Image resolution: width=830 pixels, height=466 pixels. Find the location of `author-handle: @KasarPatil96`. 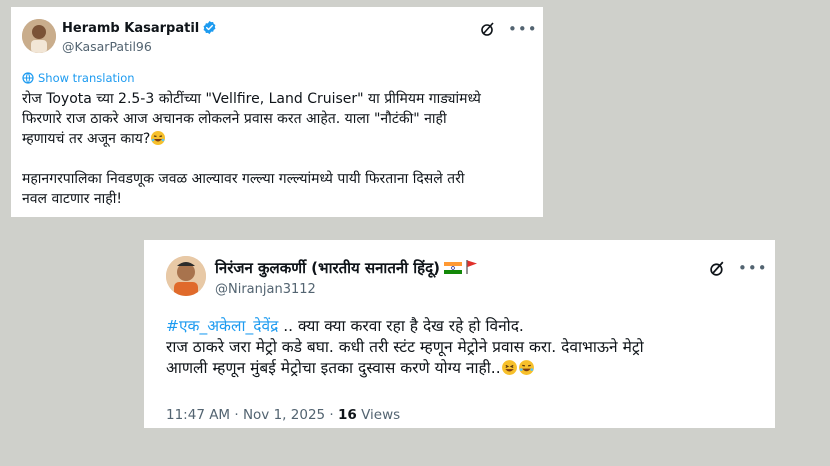

author-handle: @KasarPatil96 is located at coordinates (107, 46).